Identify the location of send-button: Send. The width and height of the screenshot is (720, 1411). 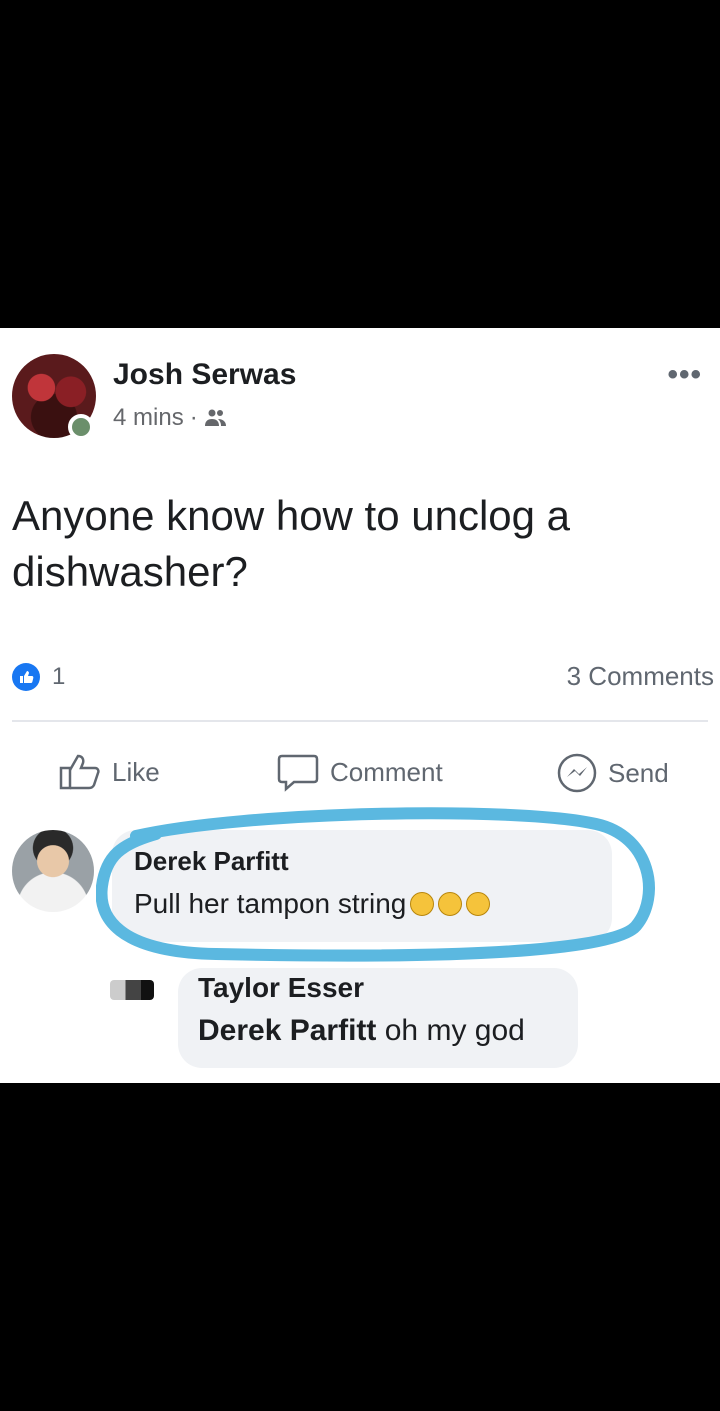
(612, 773).